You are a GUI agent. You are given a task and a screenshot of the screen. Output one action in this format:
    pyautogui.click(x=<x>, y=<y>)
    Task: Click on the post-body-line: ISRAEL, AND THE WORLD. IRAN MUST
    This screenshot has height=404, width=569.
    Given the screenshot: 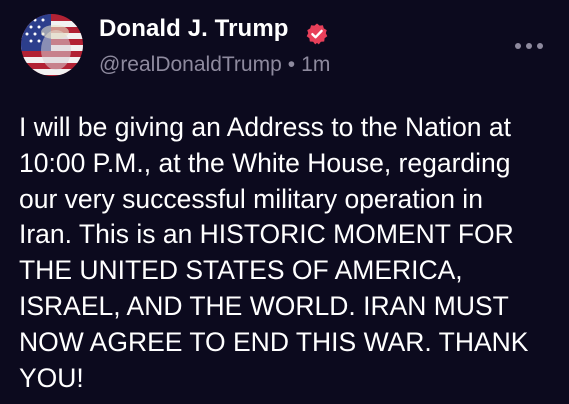 What is the action you would take?
    pyautogui.click(x=264, y=305)
    